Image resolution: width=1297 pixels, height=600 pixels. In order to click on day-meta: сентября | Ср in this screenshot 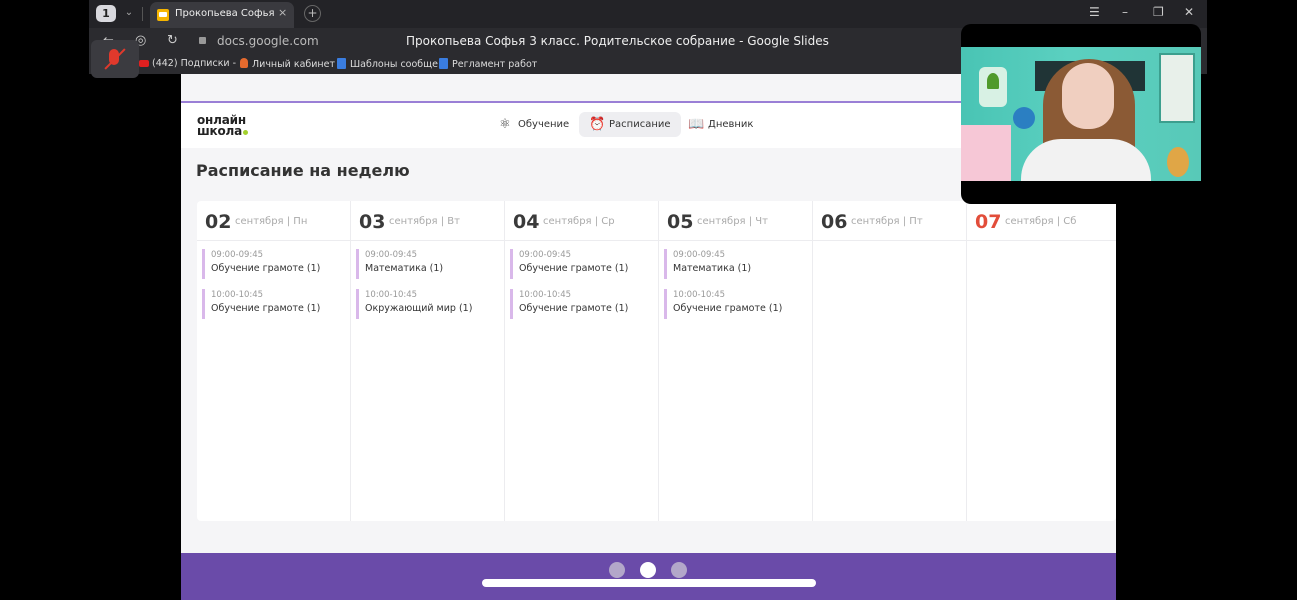, I will do `click(579, 221)`.